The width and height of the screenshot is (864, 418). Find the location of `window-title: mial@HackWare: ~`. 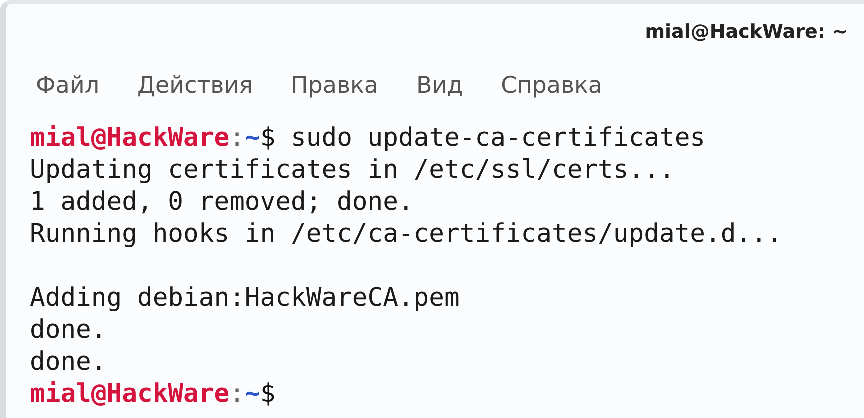

window-title: mial@HackWare: ~ is located at coordinates (746, 32).